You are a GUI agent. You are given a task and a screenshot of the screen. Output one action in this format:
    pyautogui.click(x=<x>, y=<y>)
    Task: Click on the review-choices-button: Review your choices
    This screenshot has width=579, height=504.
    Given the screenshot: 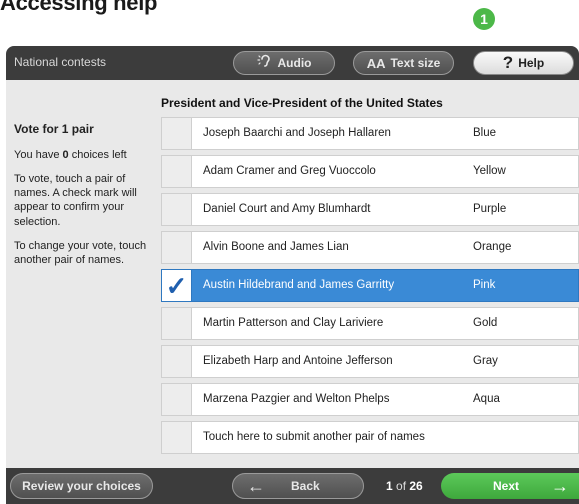 What is the action you would take?
    pyautogui.click(x=81, y=486)
    